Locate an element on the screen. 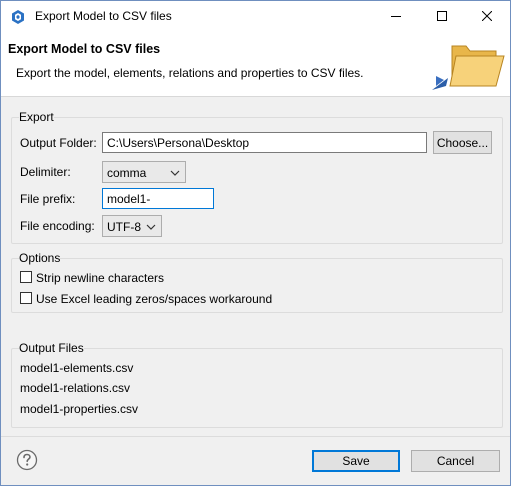 This screenshot has height=486, width=511. list-item: model1-properties.csv is located at coordinates (79, 409).